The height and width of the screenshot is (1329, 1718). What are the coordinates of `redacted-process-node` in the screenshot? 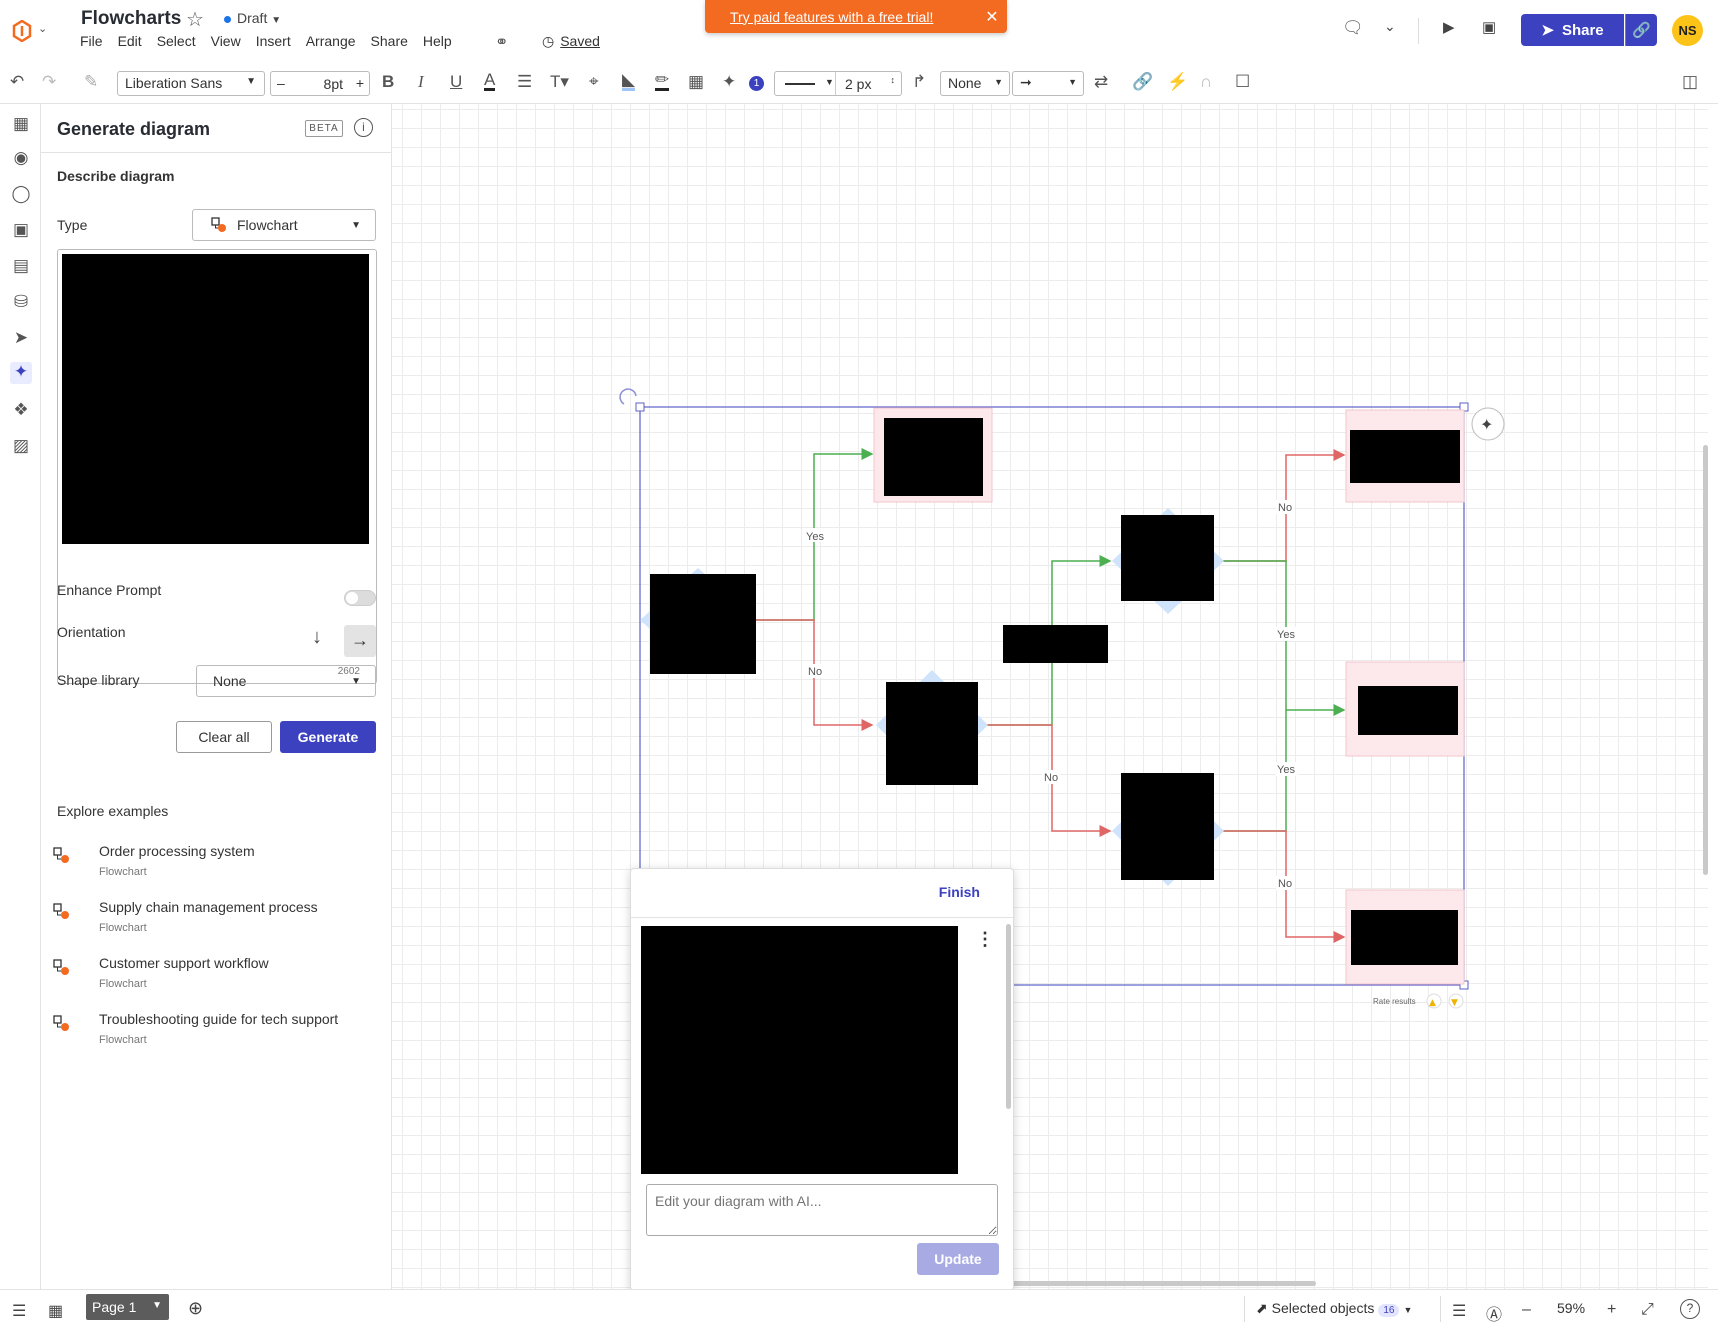 It's located at (1055, 644).